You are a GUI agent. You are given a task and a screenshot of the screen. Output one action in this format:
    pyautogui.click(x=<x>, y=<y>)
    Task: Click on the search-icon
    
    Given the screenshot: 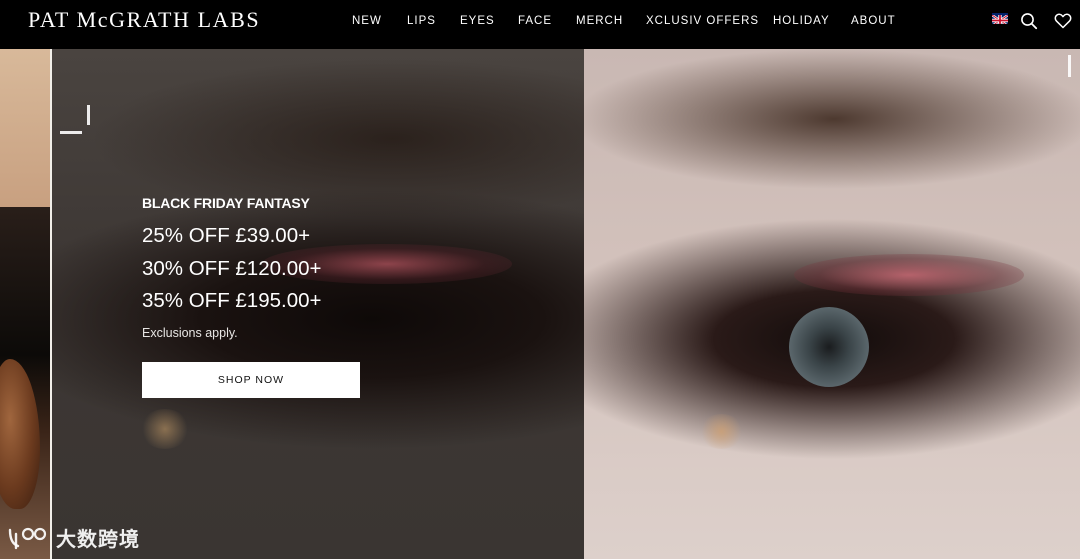 What is the action you would take?
    pyautogui.click(x=1029, y=21)
    